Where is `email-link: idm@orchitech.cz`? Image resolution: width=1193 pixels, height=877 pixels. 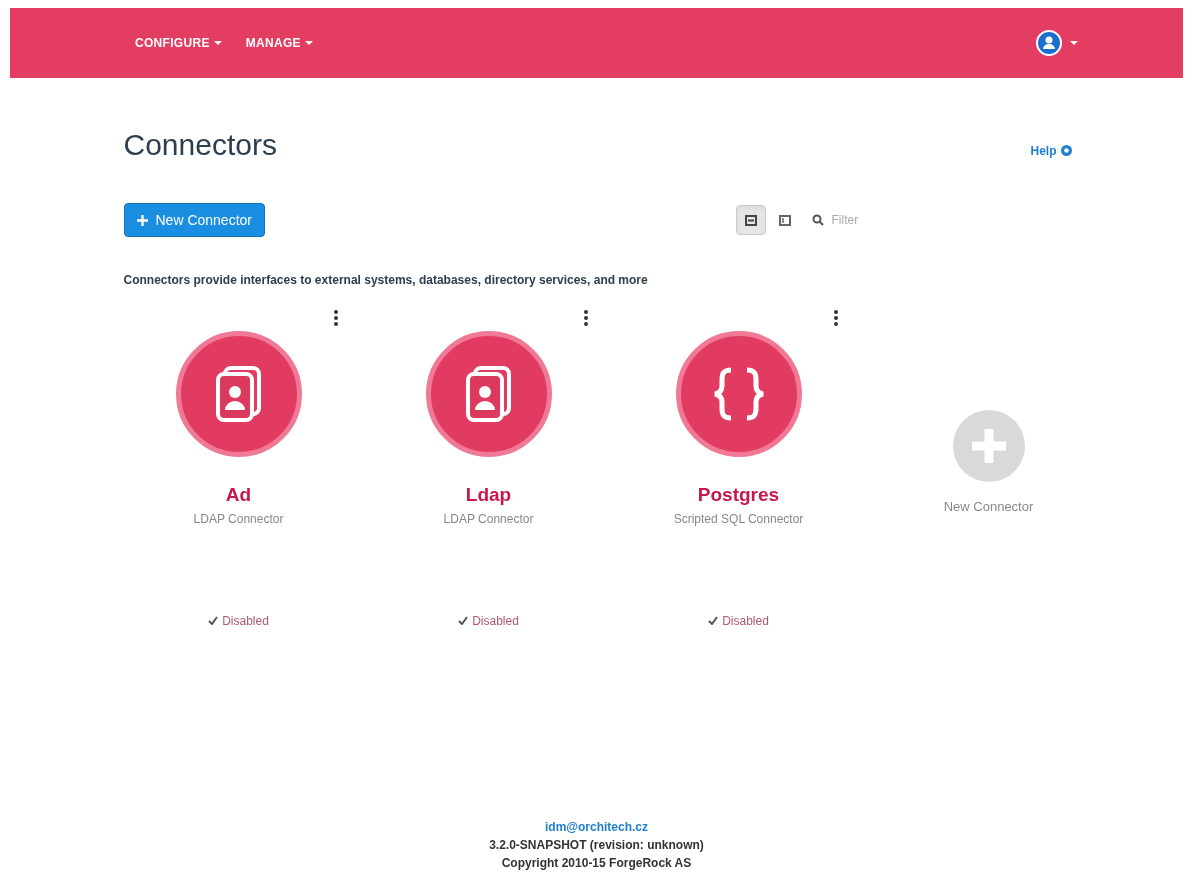
email-link: idm@orchitech.cz is located at coordinates (596, 827).